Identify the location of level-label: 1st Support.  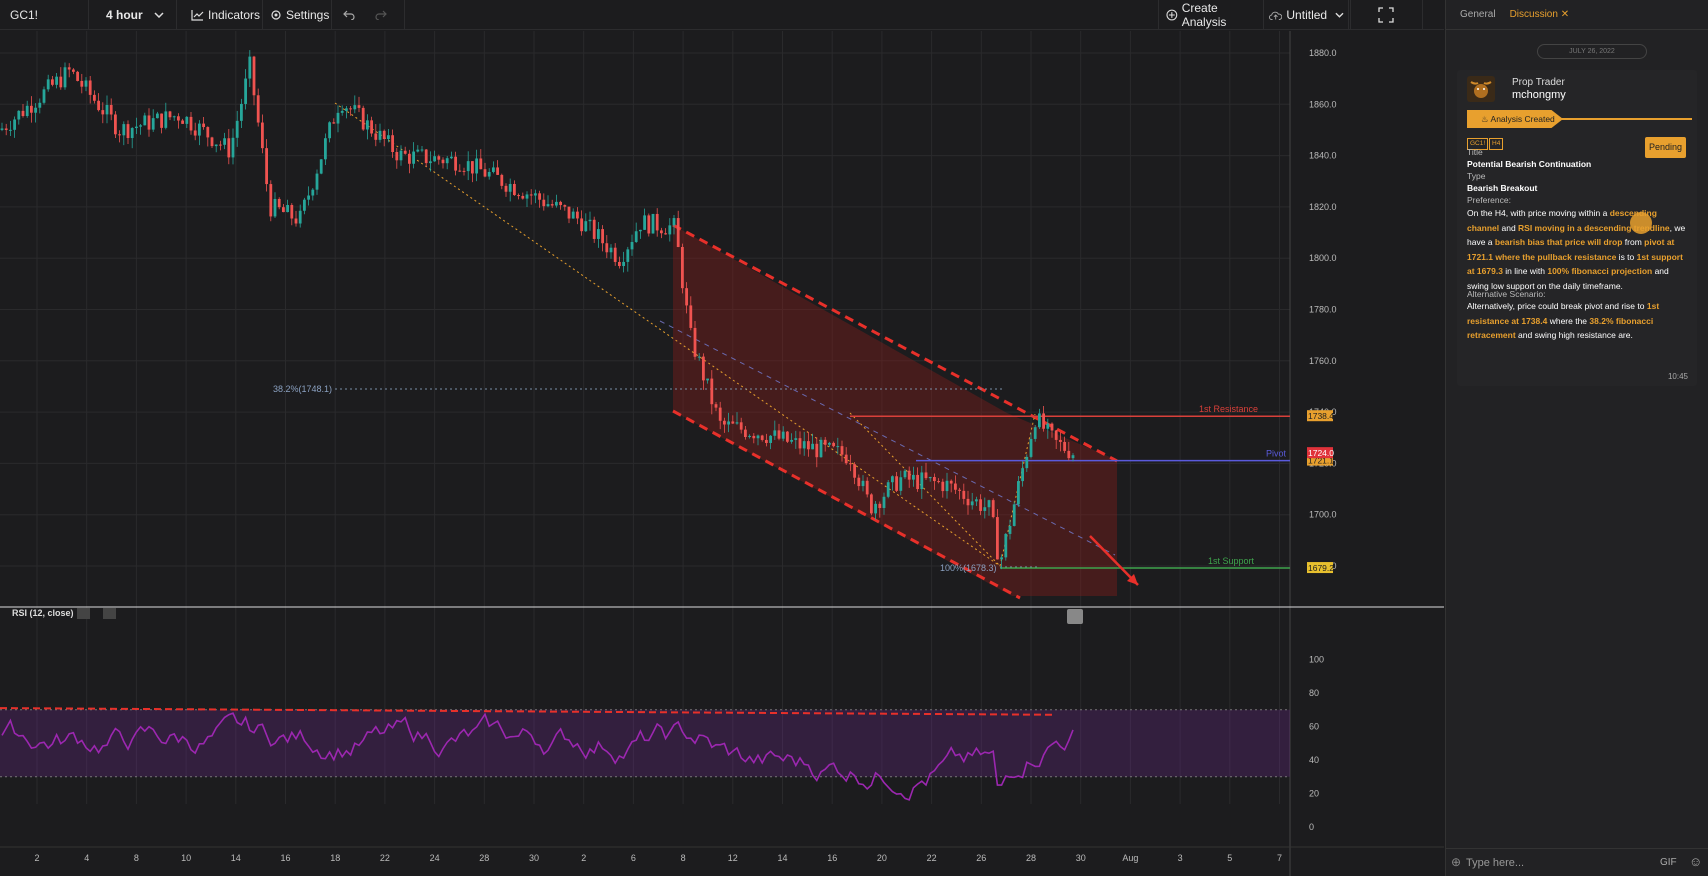
(1231, 561).